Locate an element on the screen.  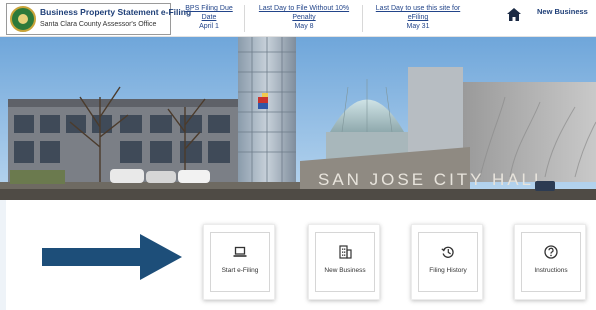
history-icon is located at coordinates (447, 252).